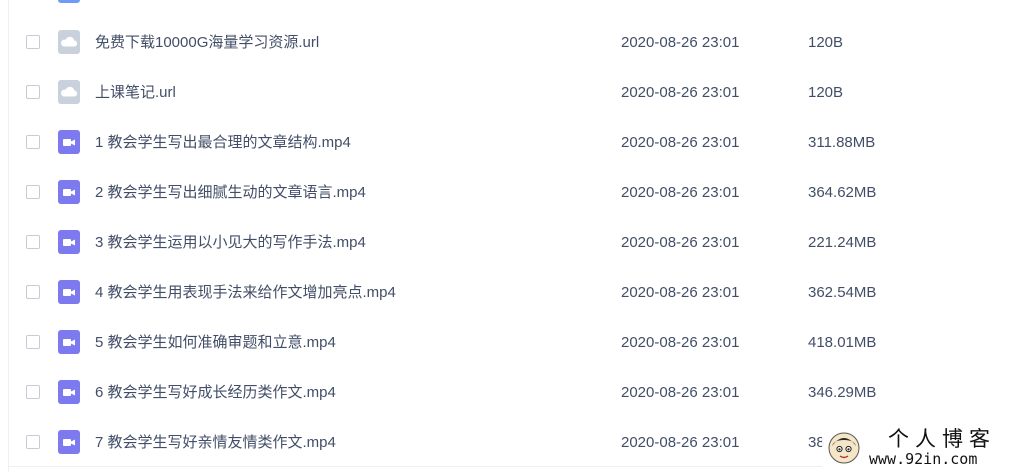 This screenshot has width=1019, height=472. What do you see at coordinates (842, 392) in the screenshot?
I see `file-size: 346.29MB` at bounding box center [842, 392].